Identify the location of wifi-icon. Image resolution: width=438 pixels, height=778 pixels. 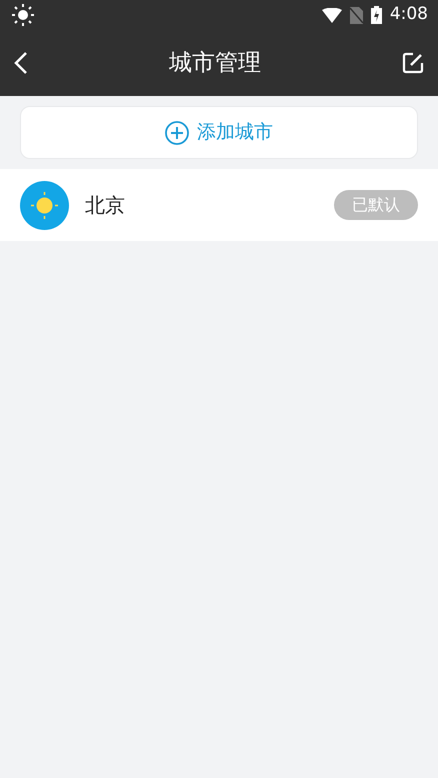
(332, 15).